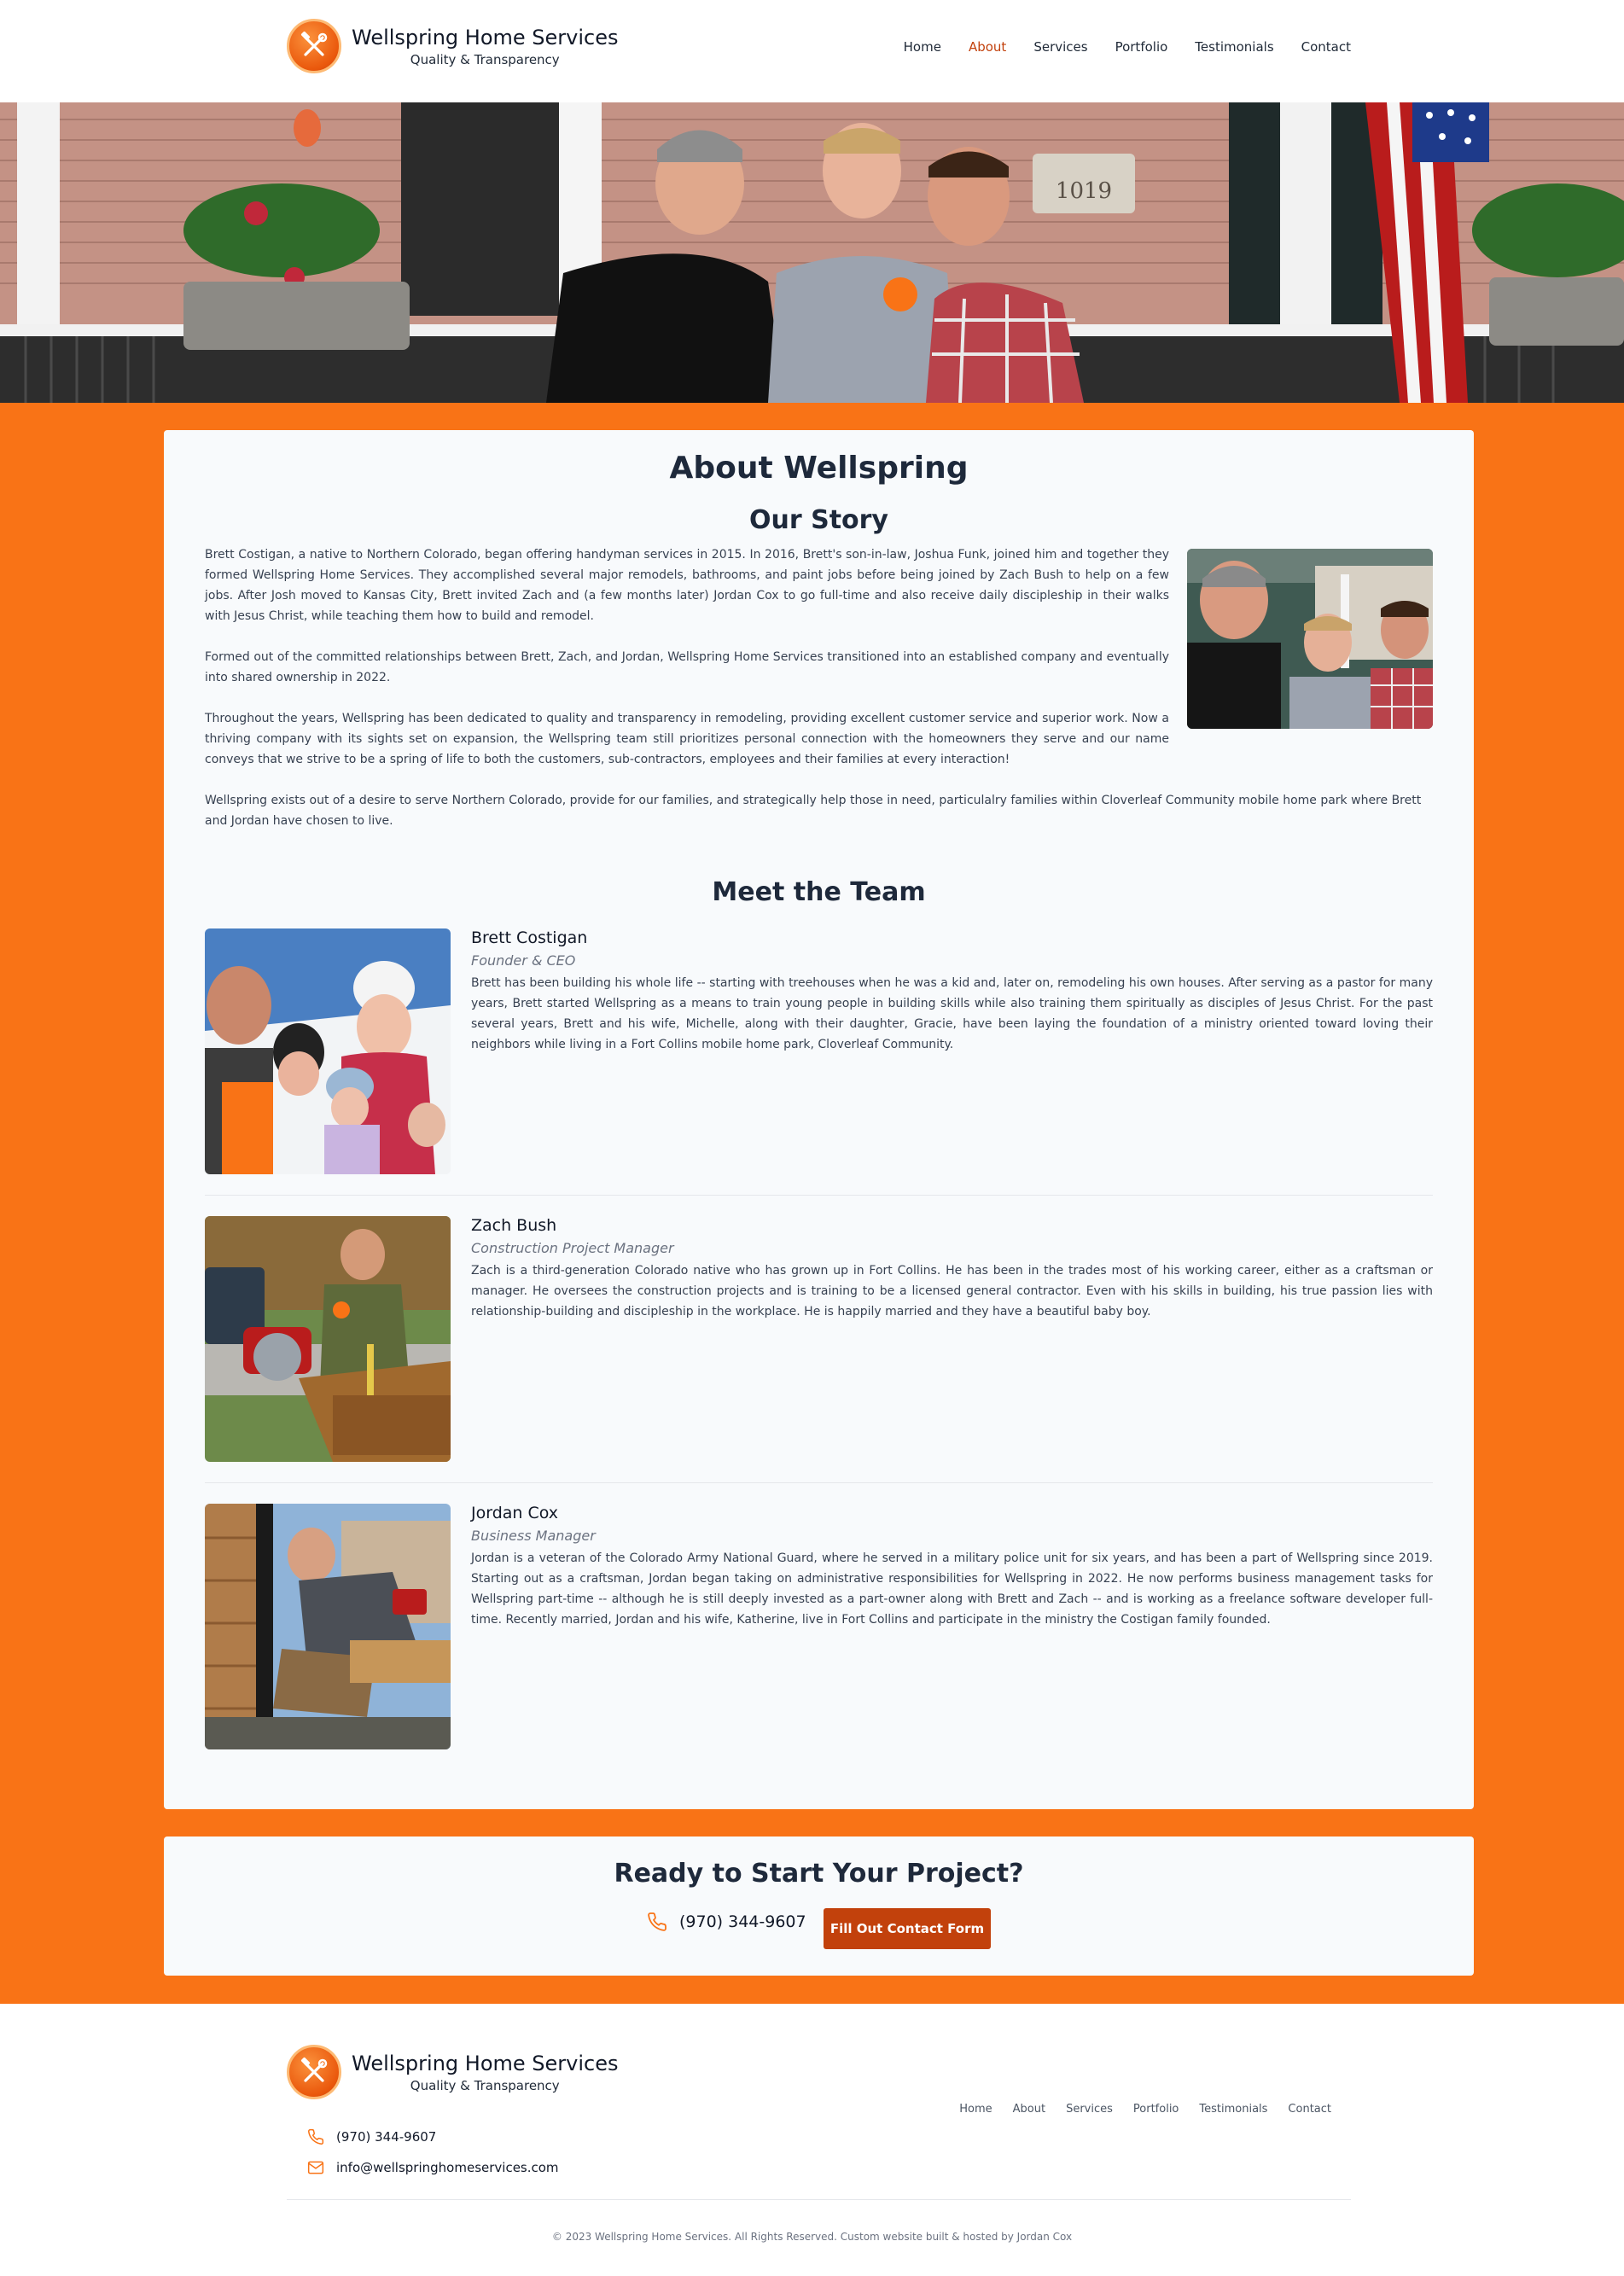  Describe the element at coordinates (530, 938) in the screenshot. I see `member-name: Brett Costigan` at that location.